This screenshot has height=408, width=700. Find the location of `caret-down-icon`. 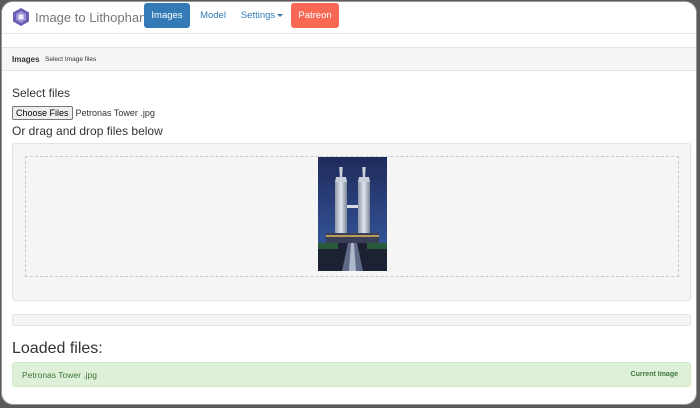

caret-down-icon is located at coordinates (280, 15).